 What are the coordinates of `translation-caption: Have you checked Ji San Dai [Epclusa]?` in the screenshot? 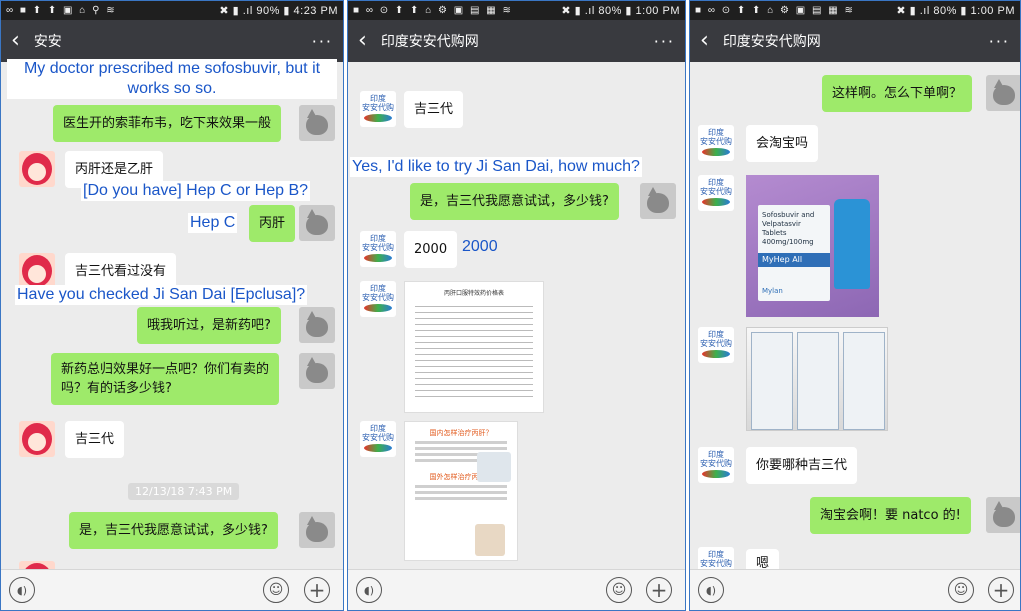 It's located at (161, 295).